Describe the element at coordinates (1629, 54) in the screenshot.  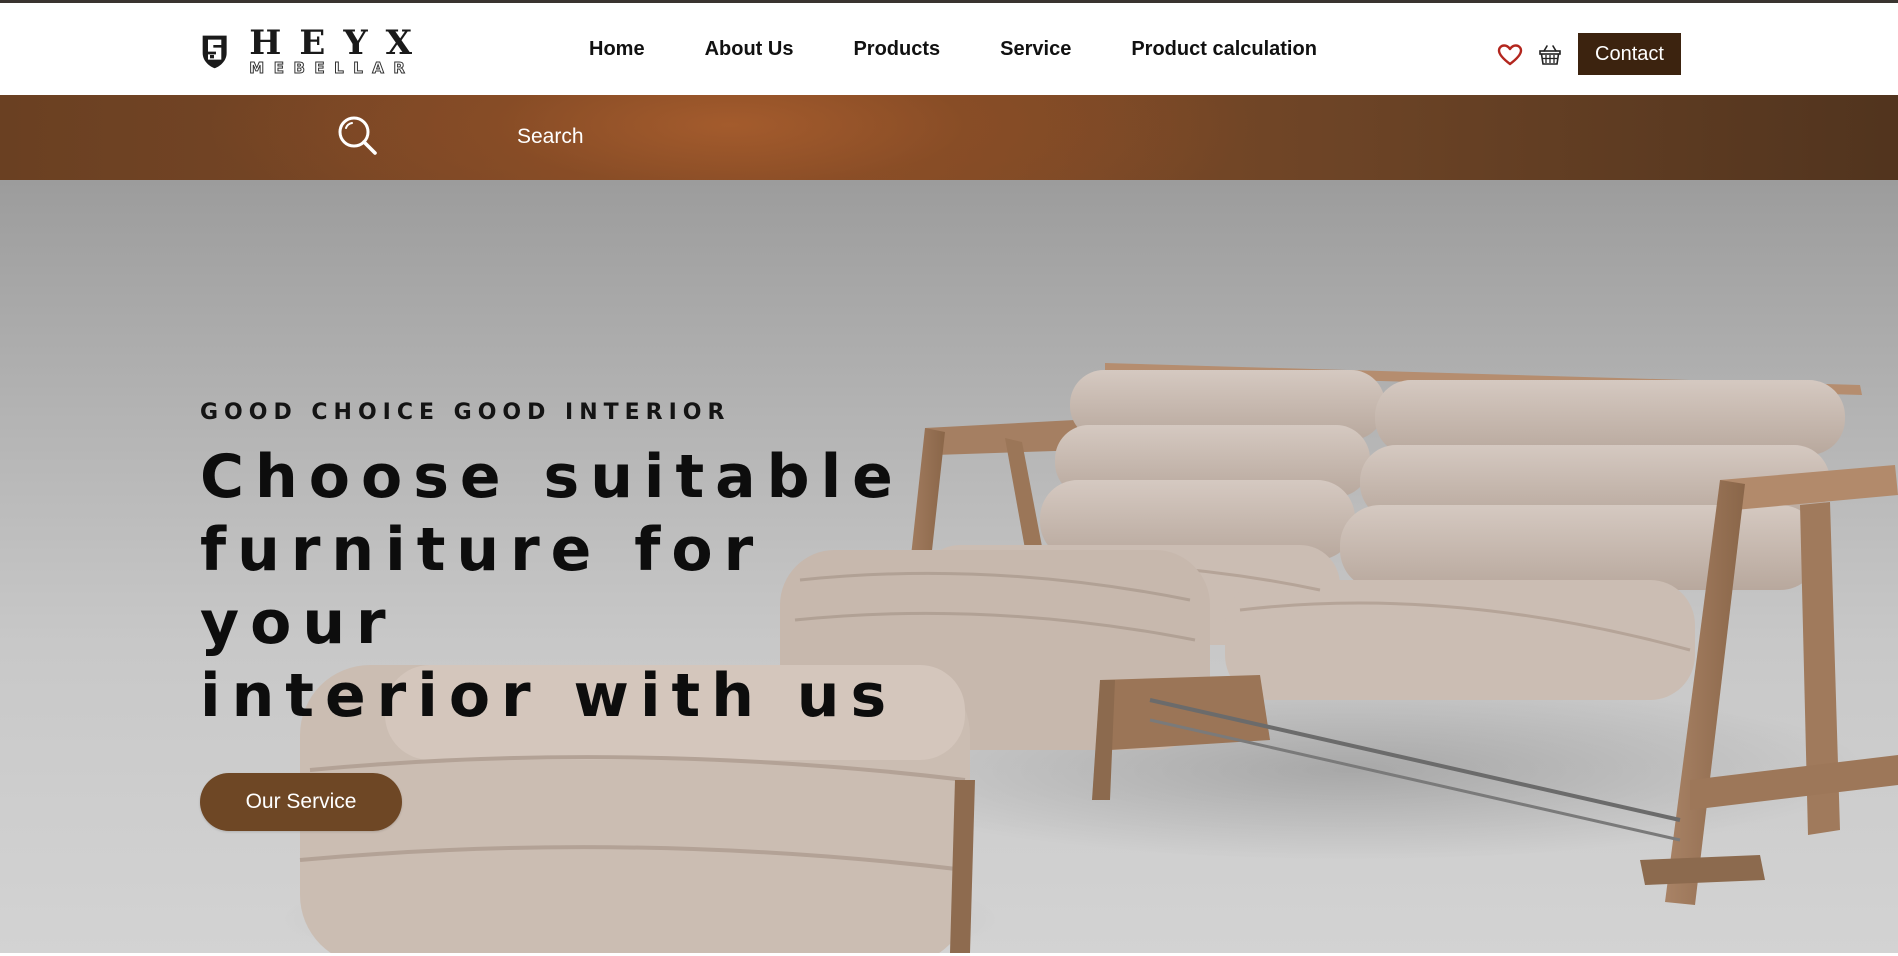
I see `contact-button: Contact` at that location.